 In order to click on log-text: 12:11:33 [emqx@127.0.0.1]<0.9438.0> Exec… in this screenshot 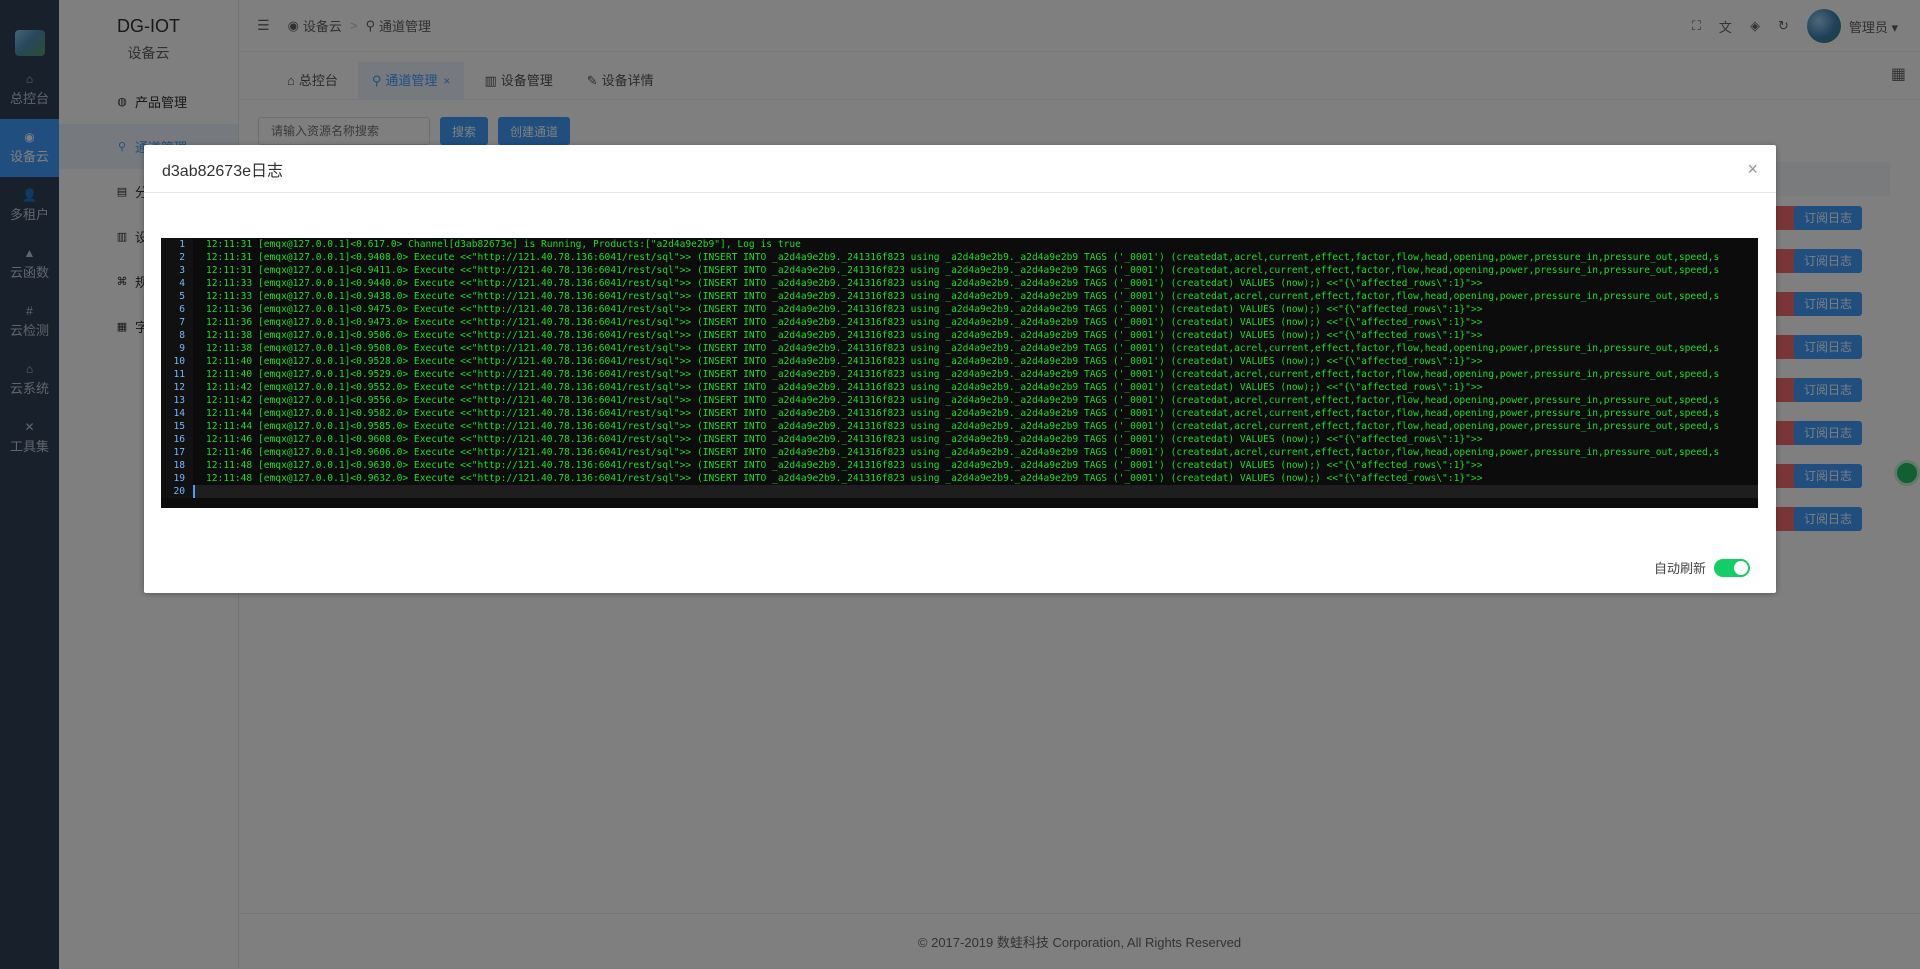, I will do `click(963, 296)`.